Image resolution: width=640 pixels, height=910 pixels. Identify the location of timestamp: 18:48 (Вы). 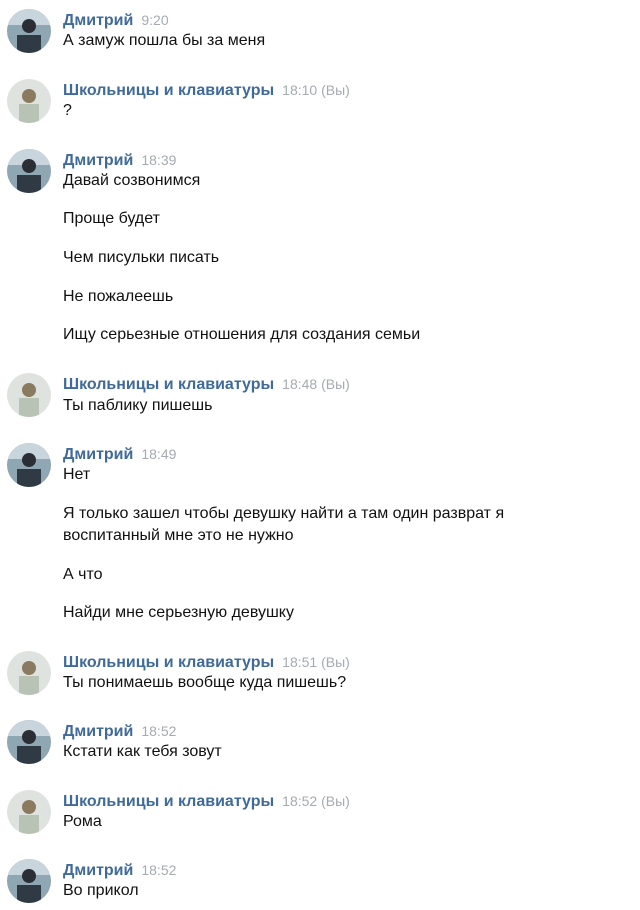
(316, 384).